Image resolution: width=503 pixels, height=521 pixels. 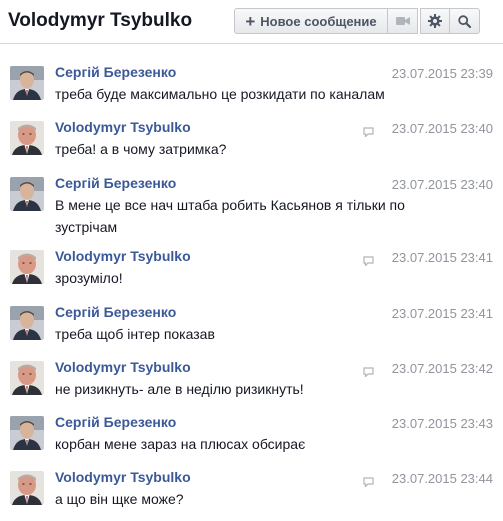 I want to click on message-timestamp: 23.07.2015 23:43, so click(x=442, y=423).